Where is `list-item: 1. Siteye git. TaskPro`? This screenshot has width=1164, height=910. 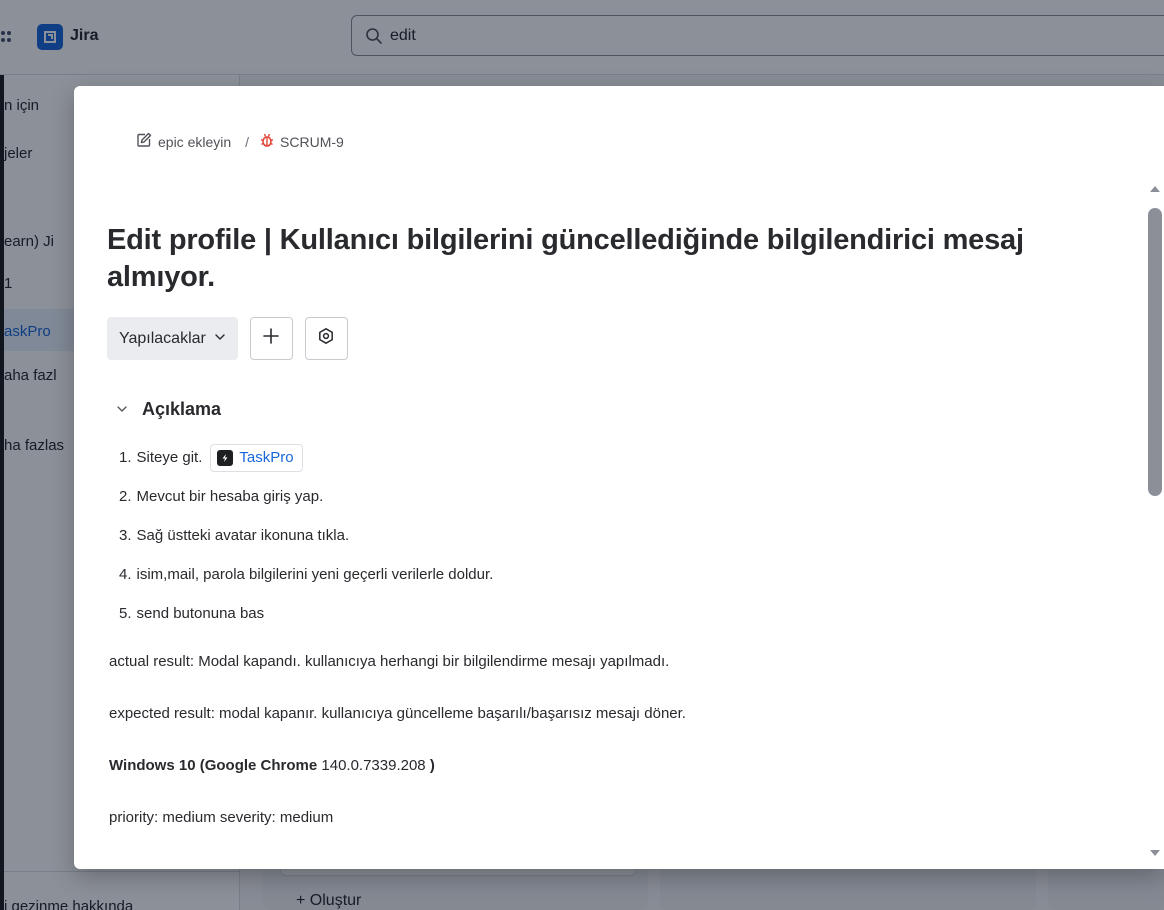 list-item: 1. Siteye git. TaskPro is located at coordinates (306, 457).